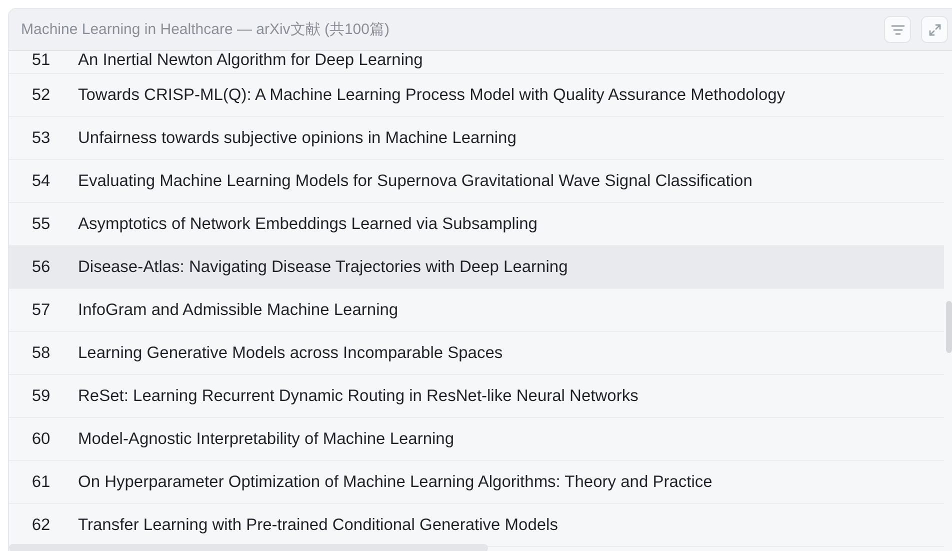 This screenshot has width=952, height=551. Describe the element at coordinates (41, 60) in the screenshot. I see `row-number: 51` at that location.